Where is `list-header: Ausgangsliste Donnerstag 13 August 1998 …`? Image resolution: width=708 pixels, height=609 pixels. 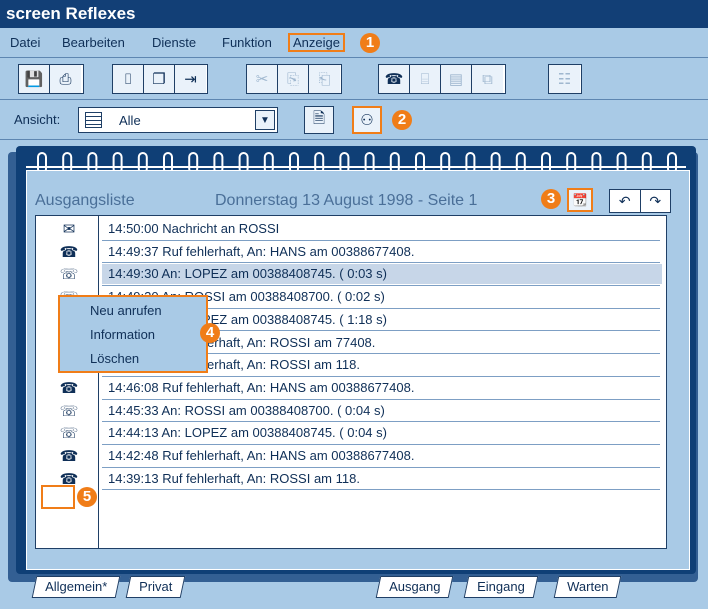
list-header: Ausgangsliste Donnerstag 13 August 1998 … is located at coordinates (359, 196).